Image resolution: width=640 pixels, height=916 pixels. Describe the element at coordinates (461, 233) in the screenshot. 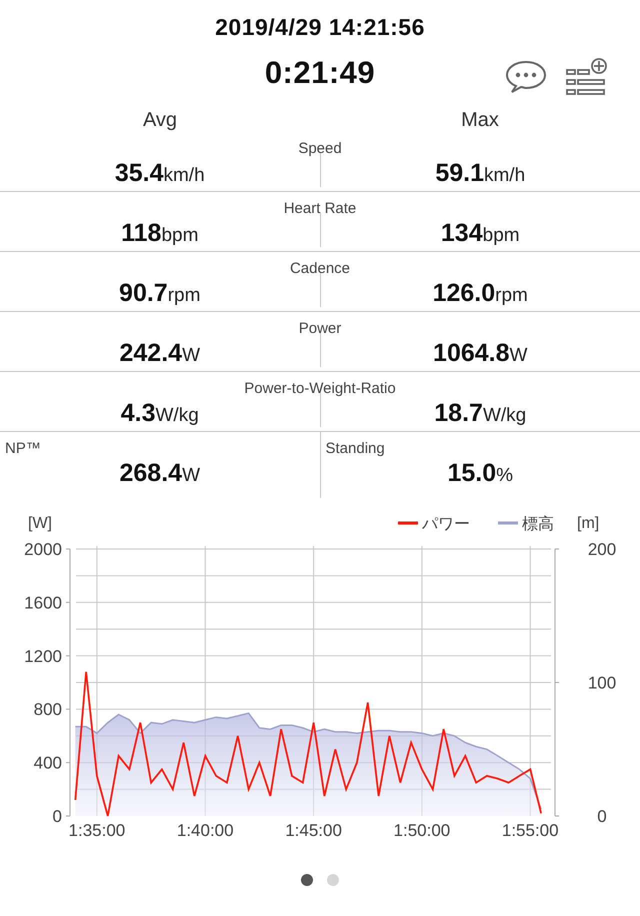

I see `stat-value: 134` at that location.